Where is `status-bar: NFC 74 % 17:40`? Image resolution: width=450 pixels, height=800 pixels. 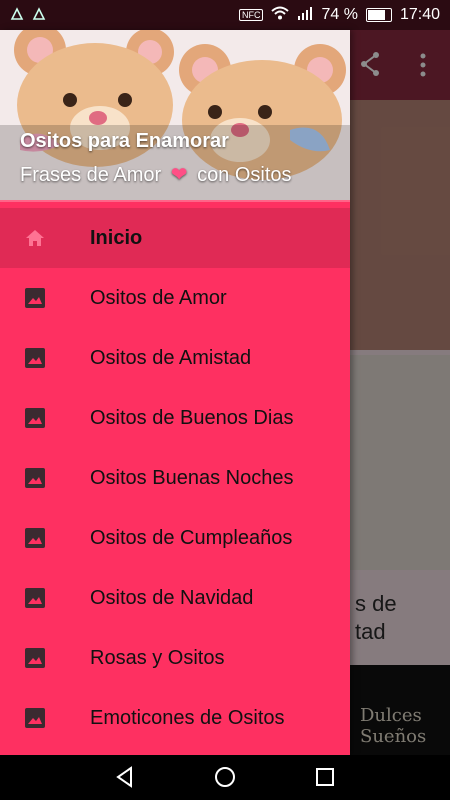
status-bar: NFC 74 % 17:40 is located at coordinates (225, 15).